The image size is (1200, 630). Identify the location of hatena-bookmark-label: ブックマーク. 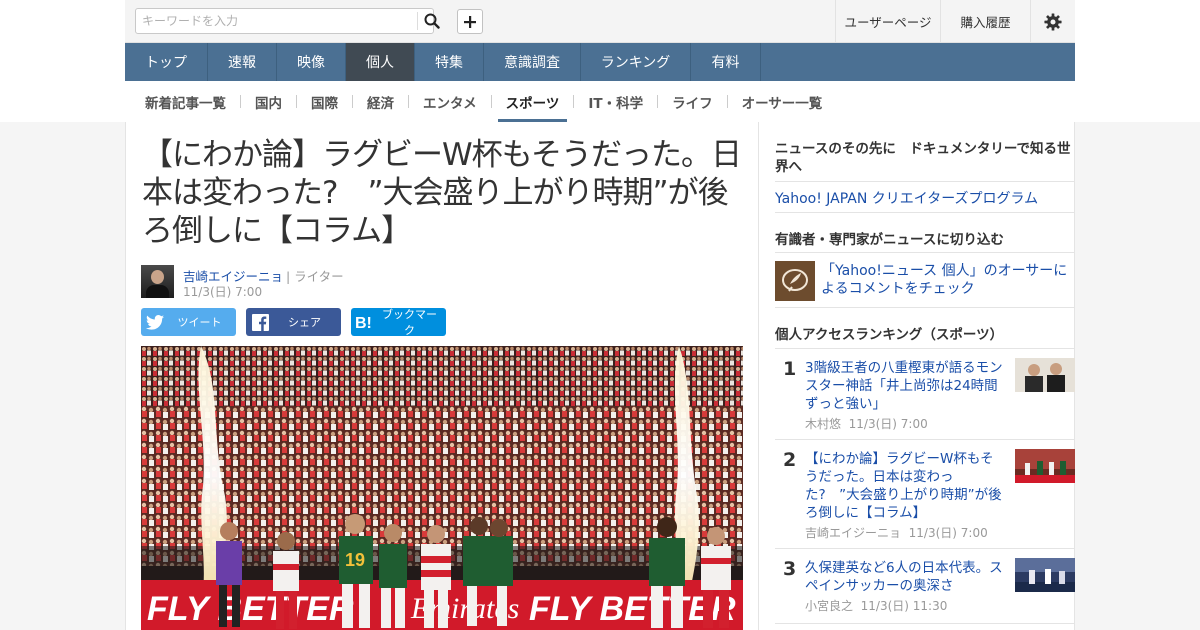
(409, 322).